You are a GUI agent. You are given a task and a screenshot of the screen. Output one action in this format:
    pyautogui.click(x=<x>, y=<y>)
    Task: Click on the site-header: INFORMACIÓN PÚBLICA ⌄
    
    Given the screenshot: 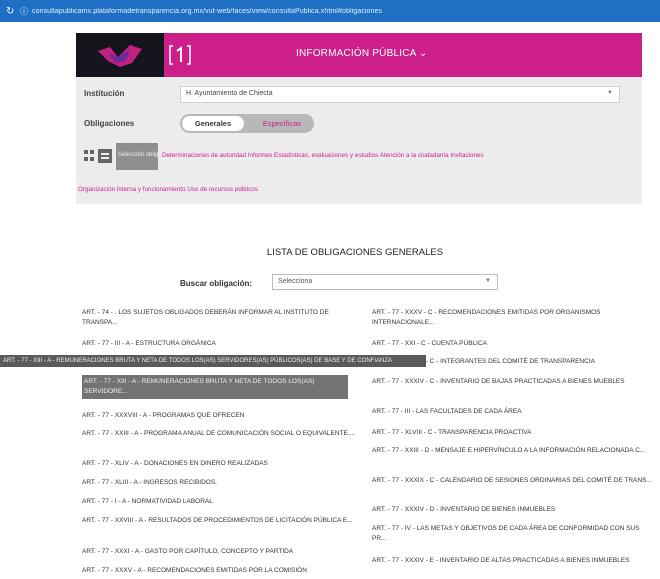 What is the action you would take?
    pyautogui.click(x=359, y=55)
    